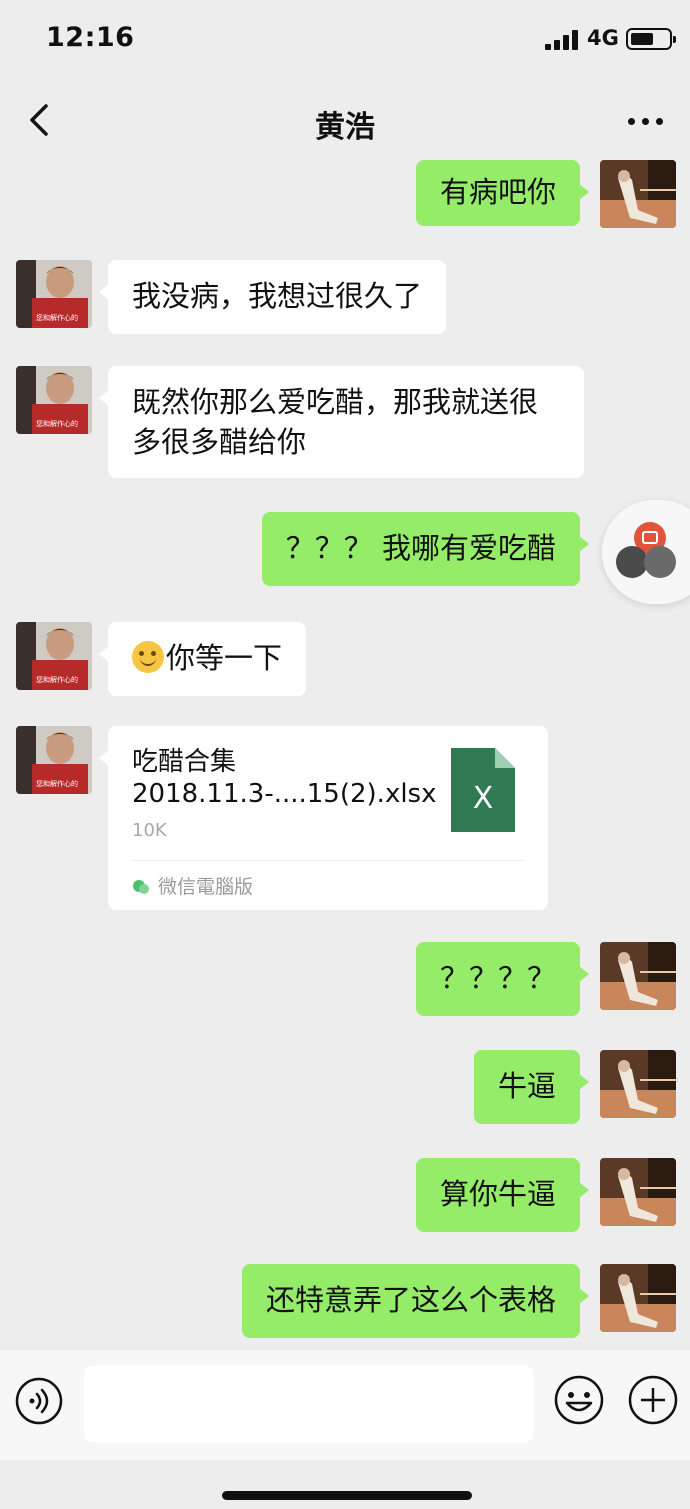  What do you see at coordinates (653, 1400) in the screenshot?
I see `add-icon` at bounding box center [653, 1400].